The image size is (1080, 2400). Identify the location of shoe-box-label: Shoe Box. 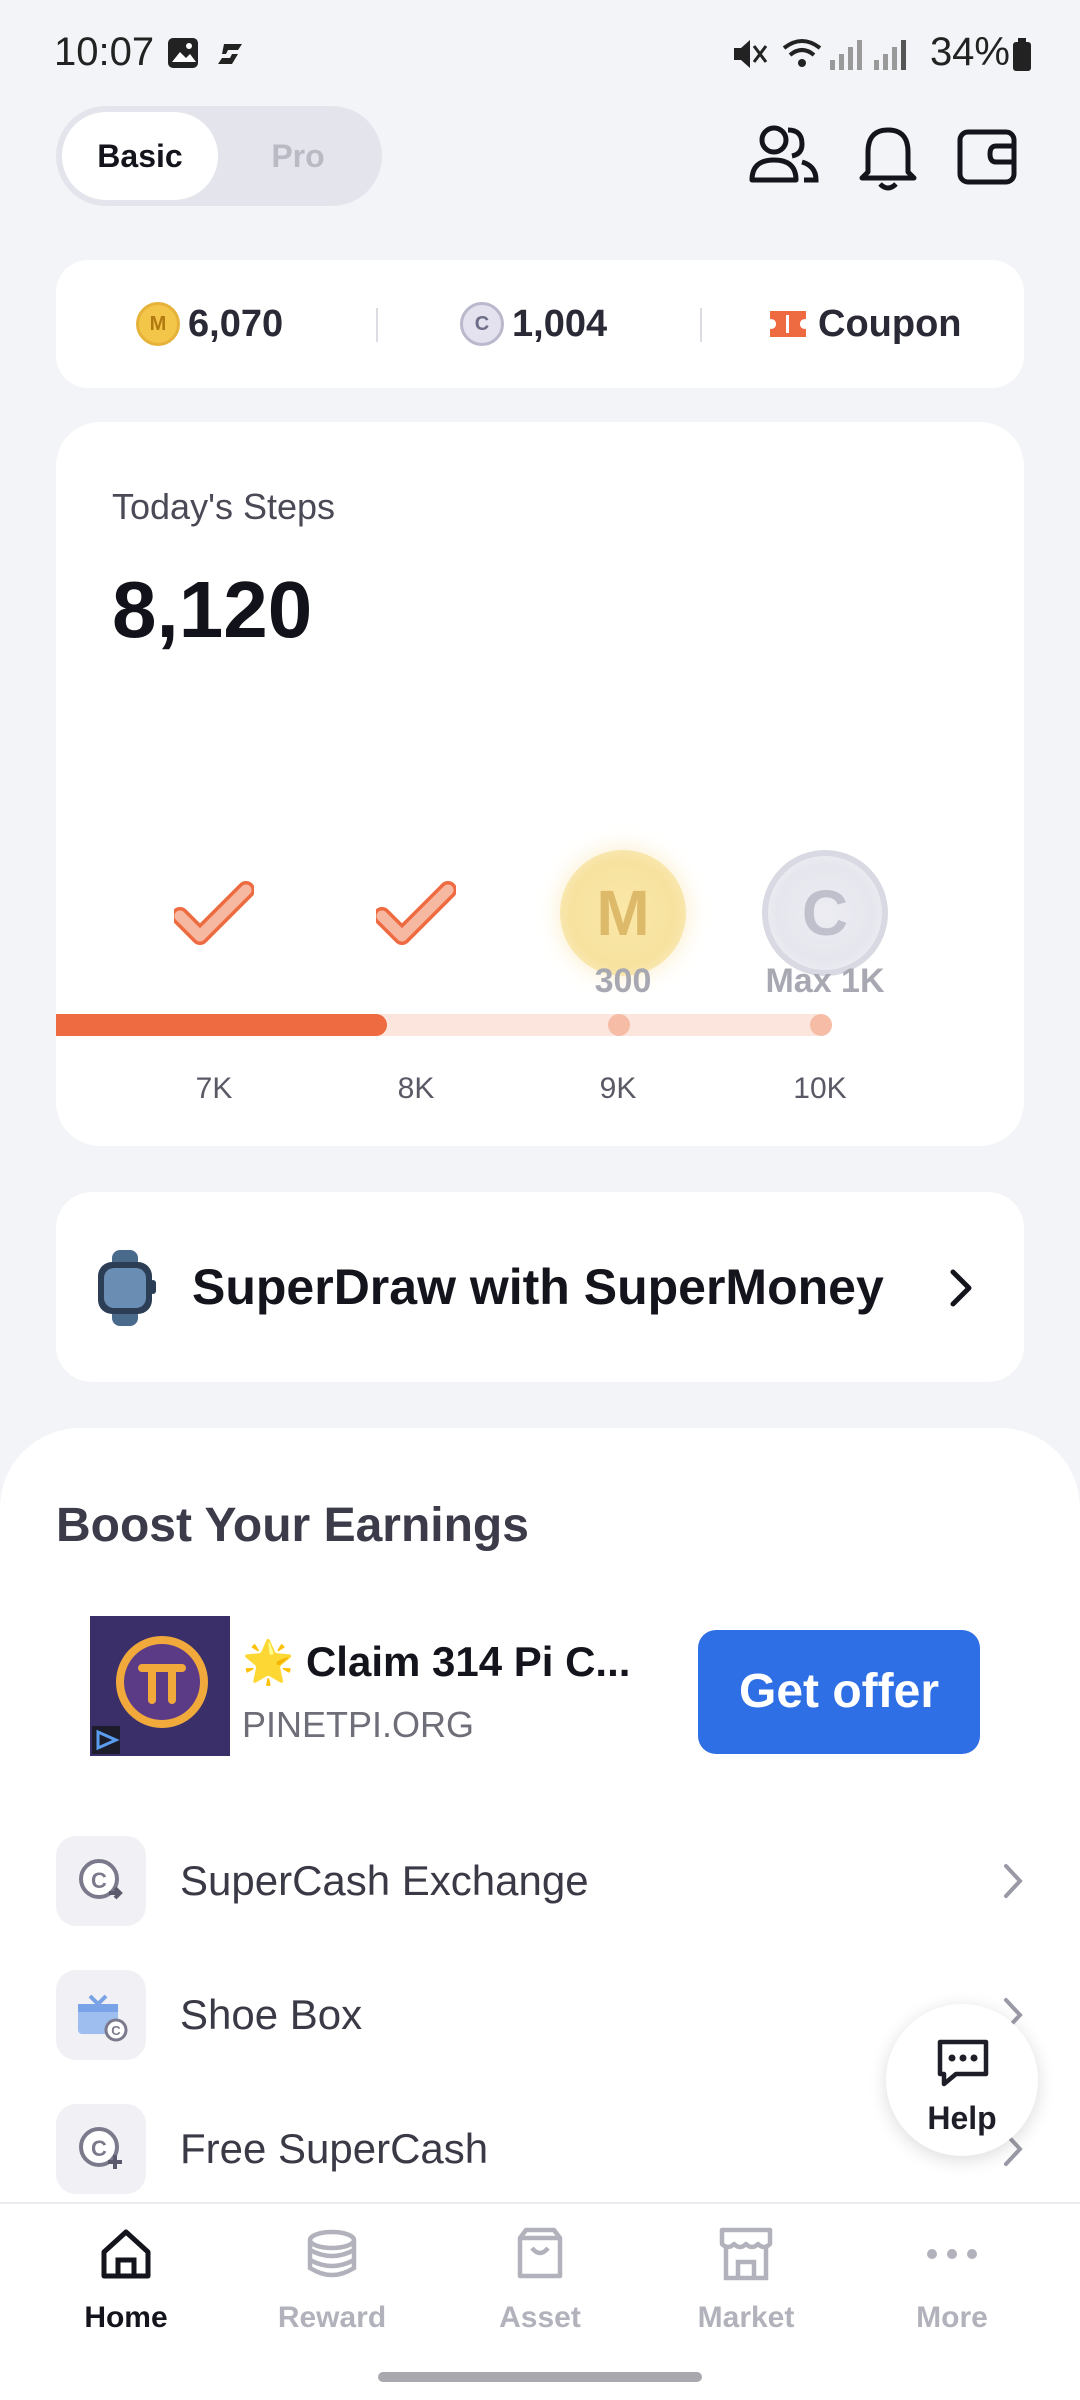
(271, 2014).